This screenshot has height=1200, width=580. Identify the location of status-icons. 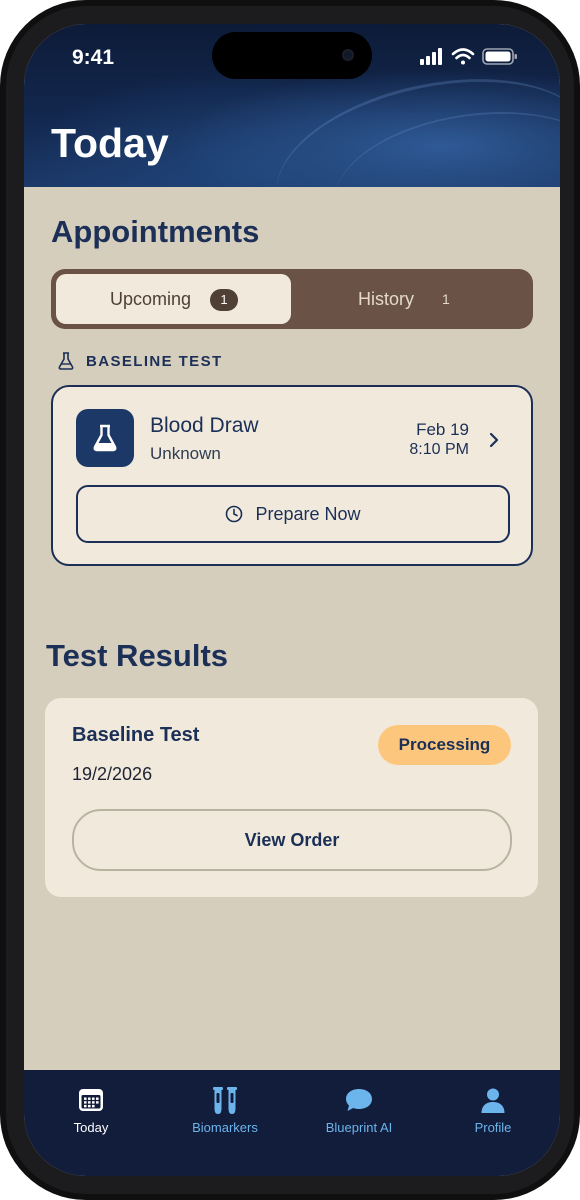
(468, 56).